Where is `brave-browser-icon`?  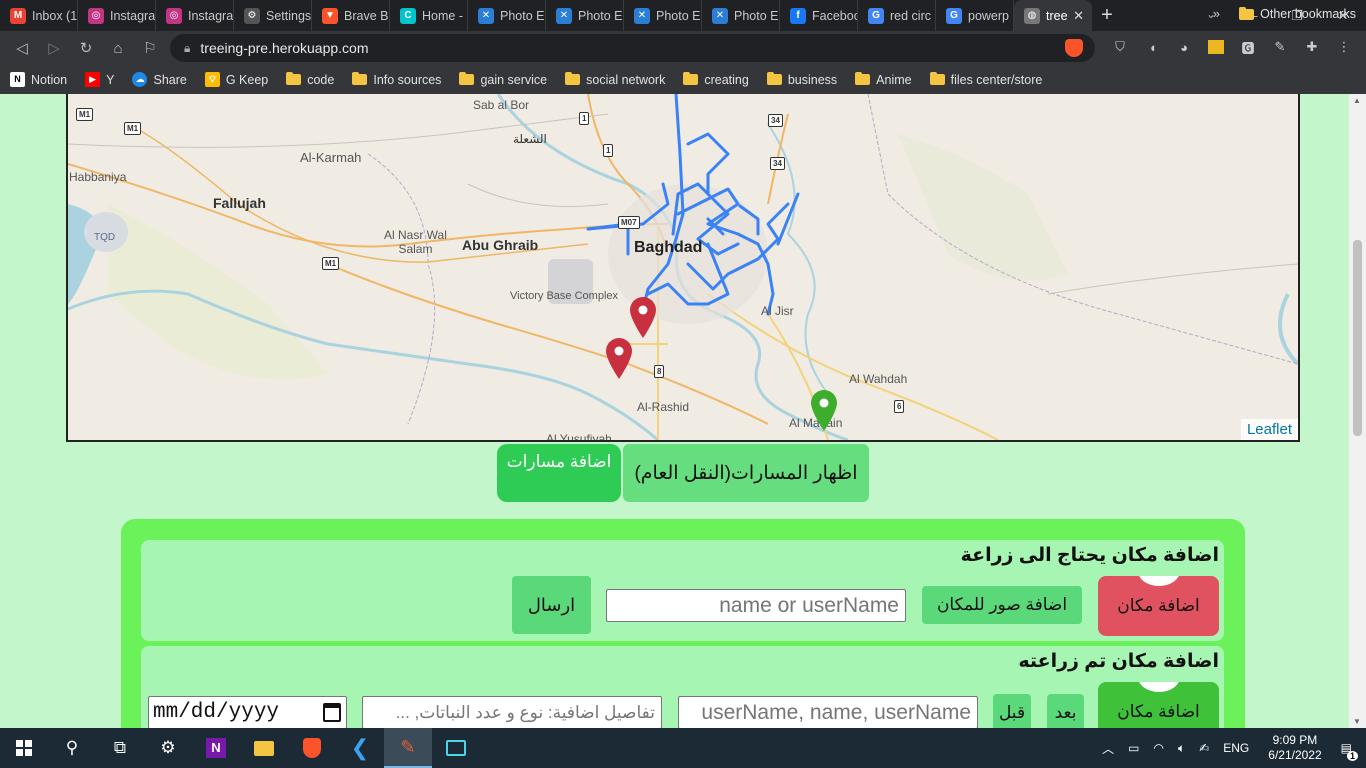
brave-browser-icon is located at coordinates (312, 748).